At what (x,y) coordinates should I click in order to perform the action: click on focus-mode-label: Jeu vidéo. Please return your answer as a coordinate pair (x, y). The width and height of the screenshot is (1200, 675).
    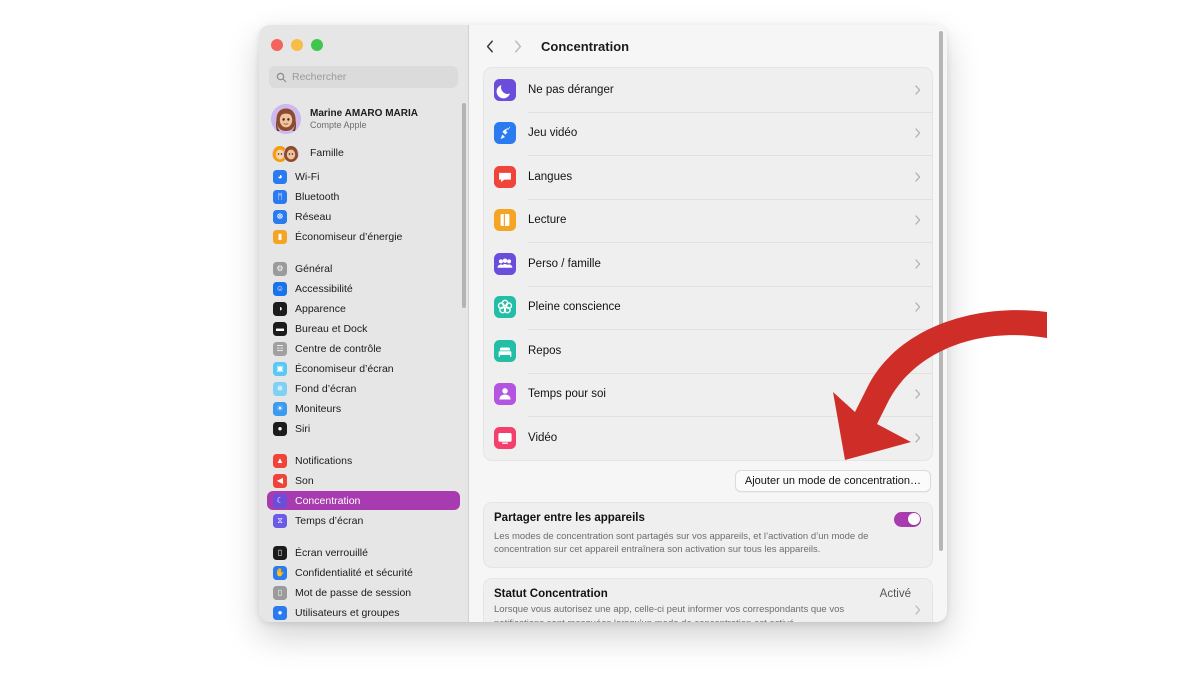
    Looking at the image, I should click on (553, 133).